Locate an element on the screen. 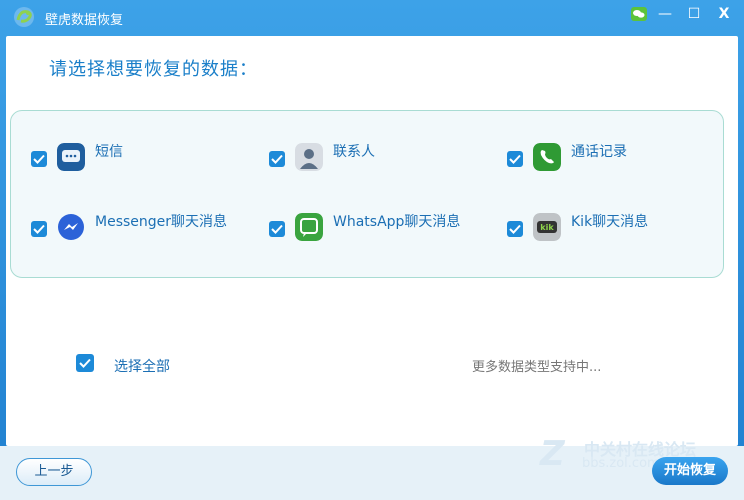 The image size is (744, 500). whatsapp-checkbox is located at coordinates (277, 229).